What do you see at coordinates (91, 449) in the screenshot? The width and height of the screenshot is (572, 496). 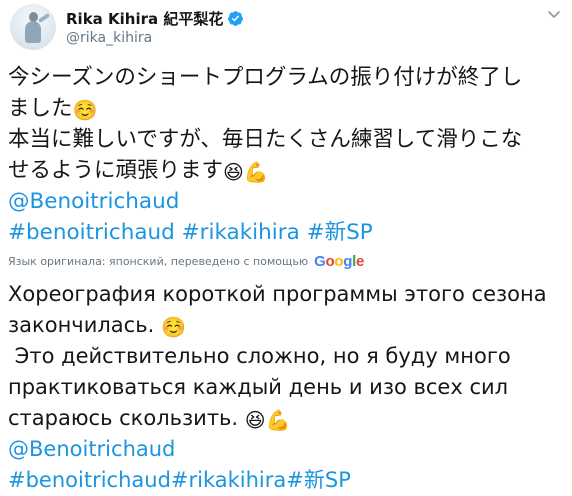 I see `translated-mention-link: @Benoitrichaud` at bounding box center [91, 449].